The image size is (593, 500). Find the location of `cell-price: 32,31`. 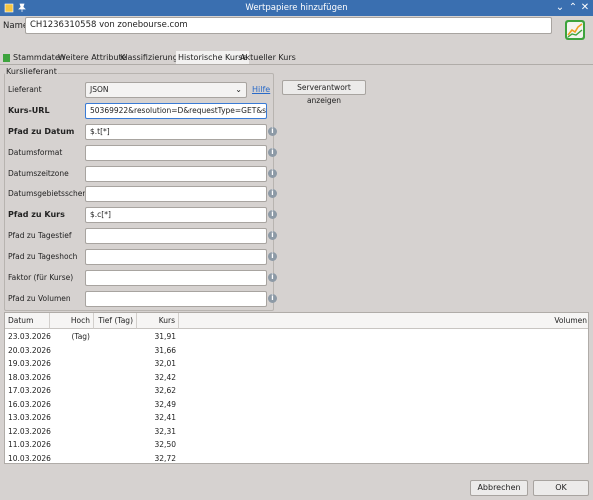

cell-price: 32,31 is located at coordinates (165, 431).